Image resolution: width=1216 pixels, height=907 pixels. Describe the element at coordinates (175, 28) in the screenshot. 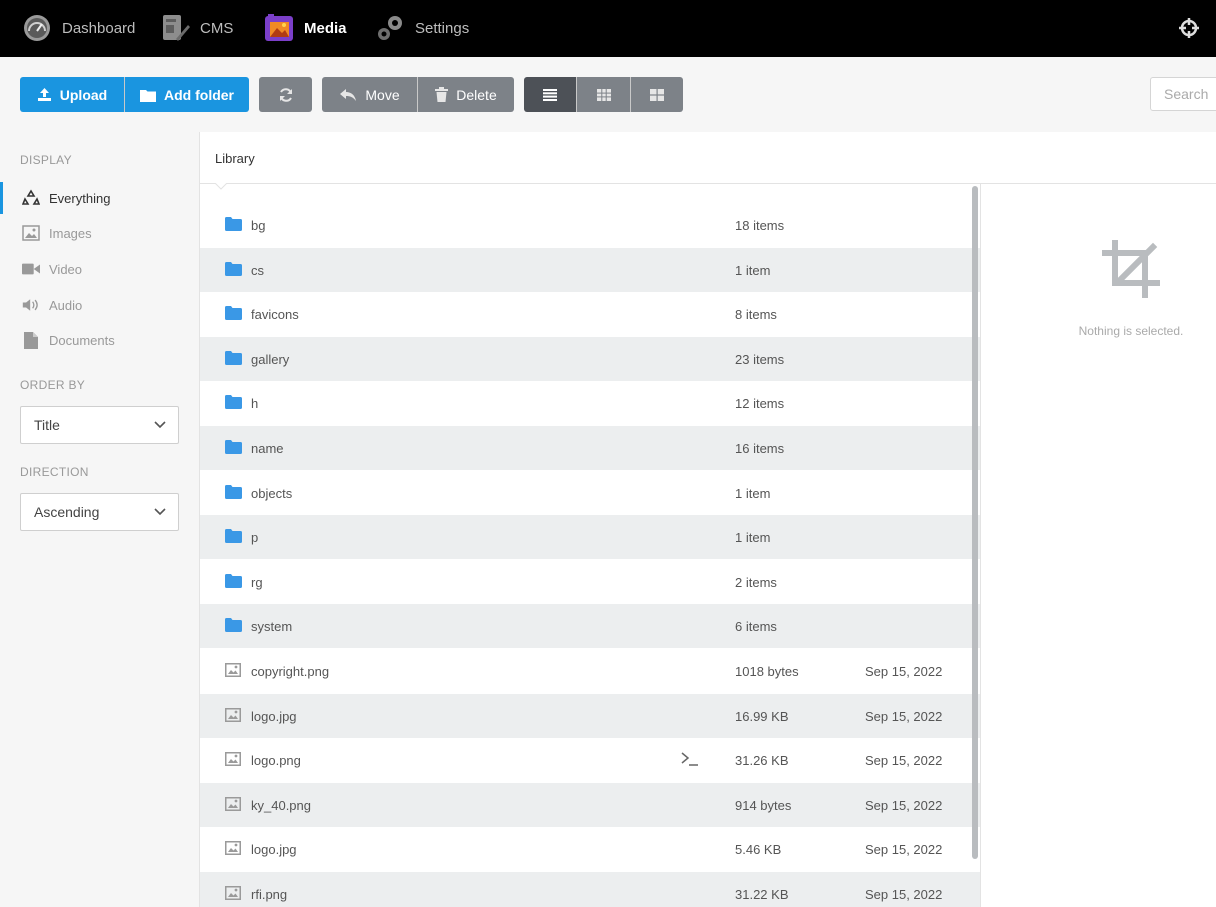

I see `cms-edit-icon` at that location.